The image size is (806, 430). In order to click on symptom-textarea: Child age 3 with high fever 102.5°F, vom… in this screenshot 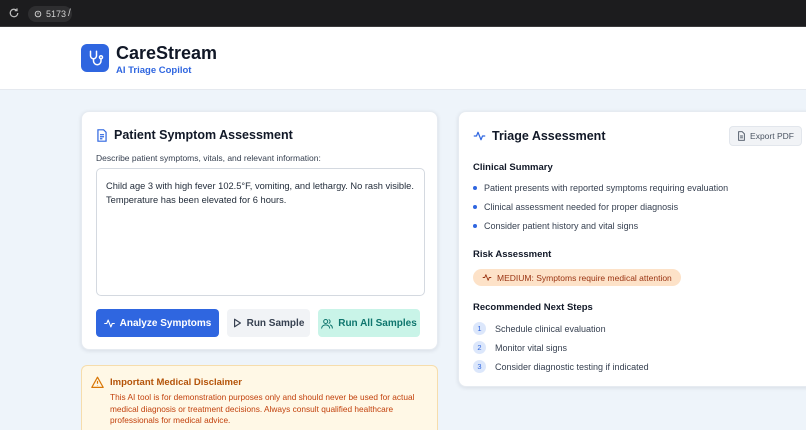, I will do `click(260, 232)`.